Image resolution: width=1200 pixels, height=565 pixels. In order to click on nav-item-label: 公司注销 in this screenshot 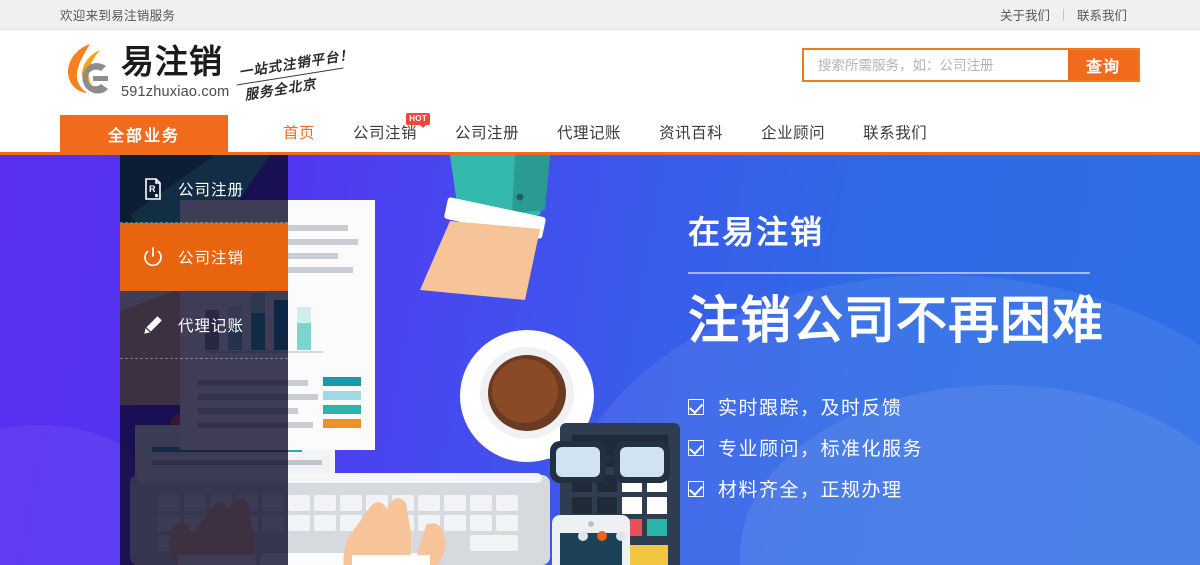, I will do `click(385, 133)`.